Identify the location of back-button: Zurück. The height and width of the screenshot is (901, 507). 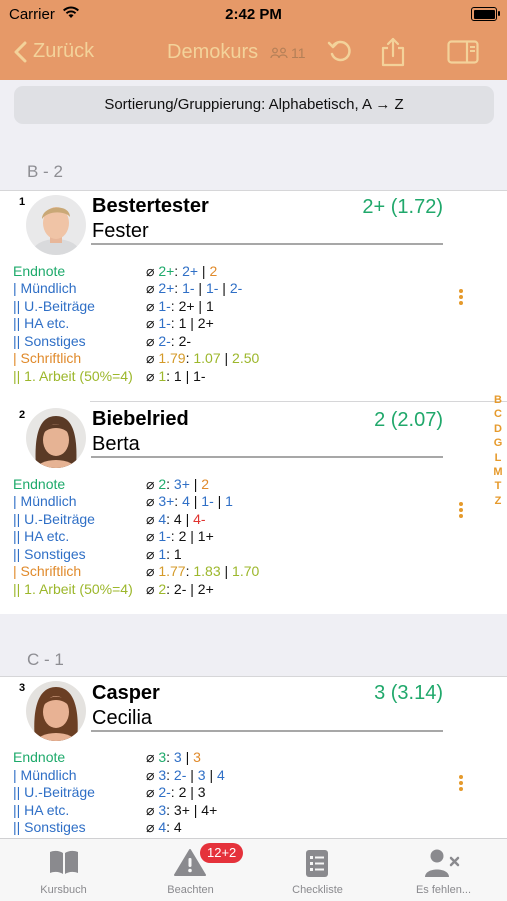
(54, 51).